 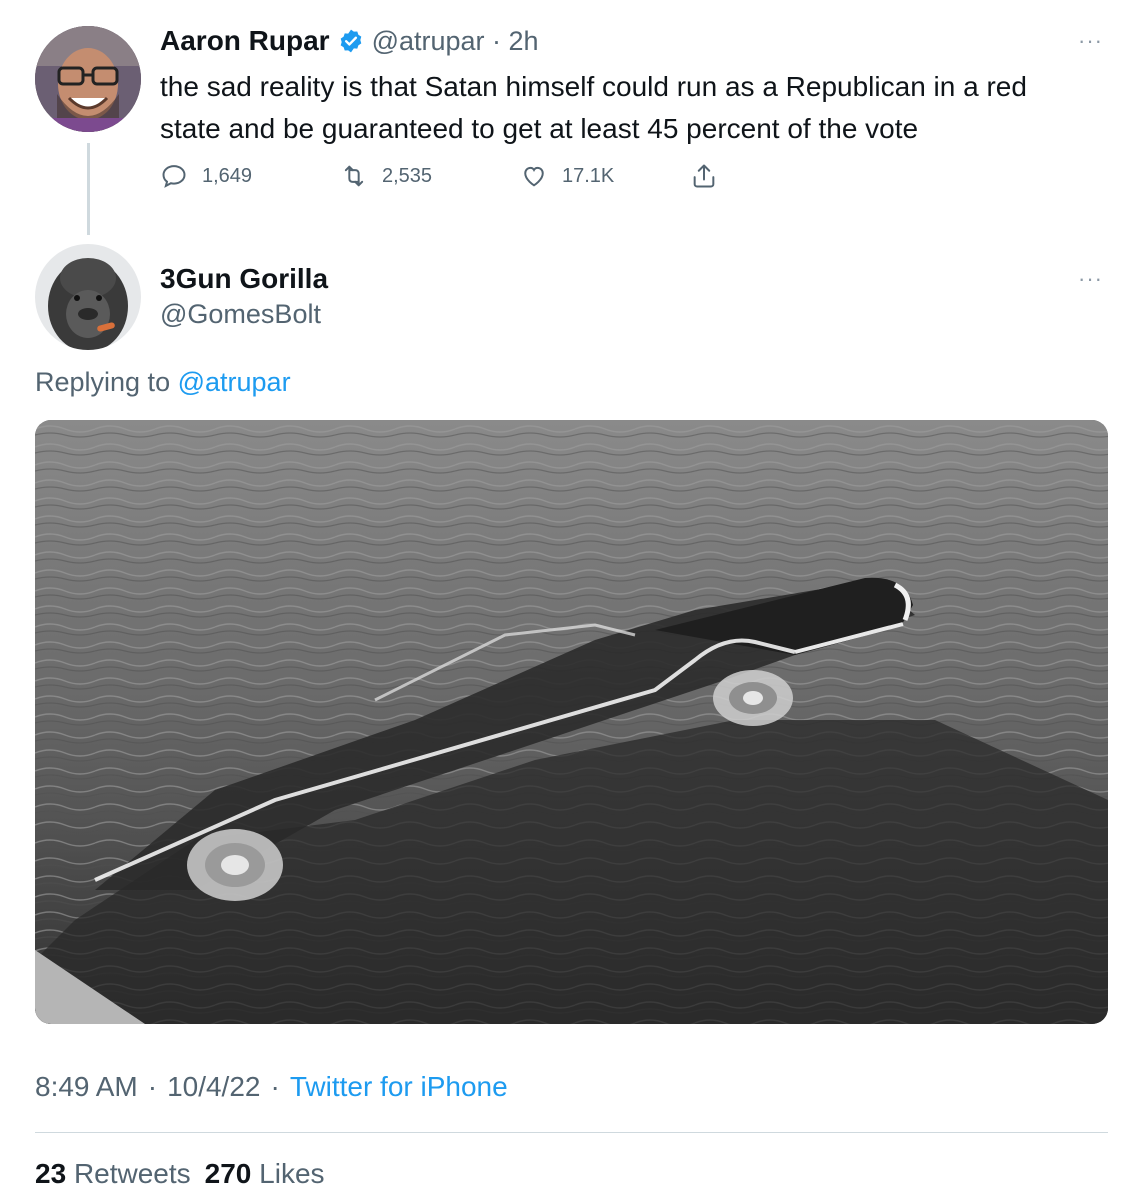 What do you see at coordinates (245, 41) in the screenshot?
I see `author-name: Aaron Rupar` at bounding box center [245, 41].